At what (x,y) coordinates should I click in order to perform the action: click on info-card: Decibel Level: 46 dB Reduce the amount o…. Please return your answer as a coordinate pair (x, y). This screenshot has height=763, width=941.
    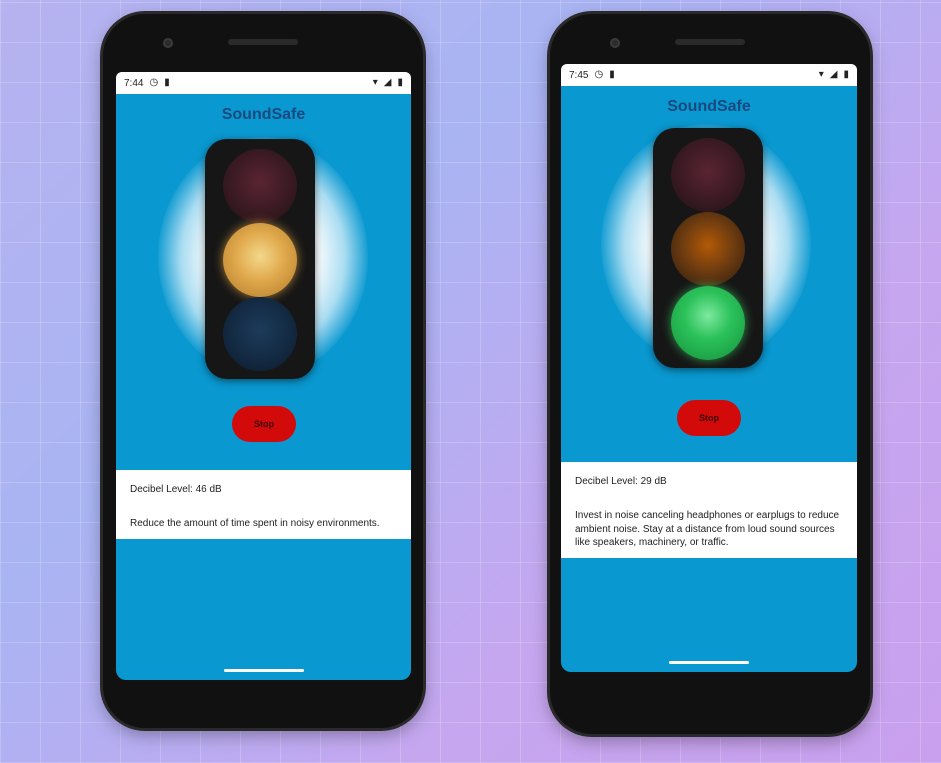
    Looking at the image, I should click on (263, 504).